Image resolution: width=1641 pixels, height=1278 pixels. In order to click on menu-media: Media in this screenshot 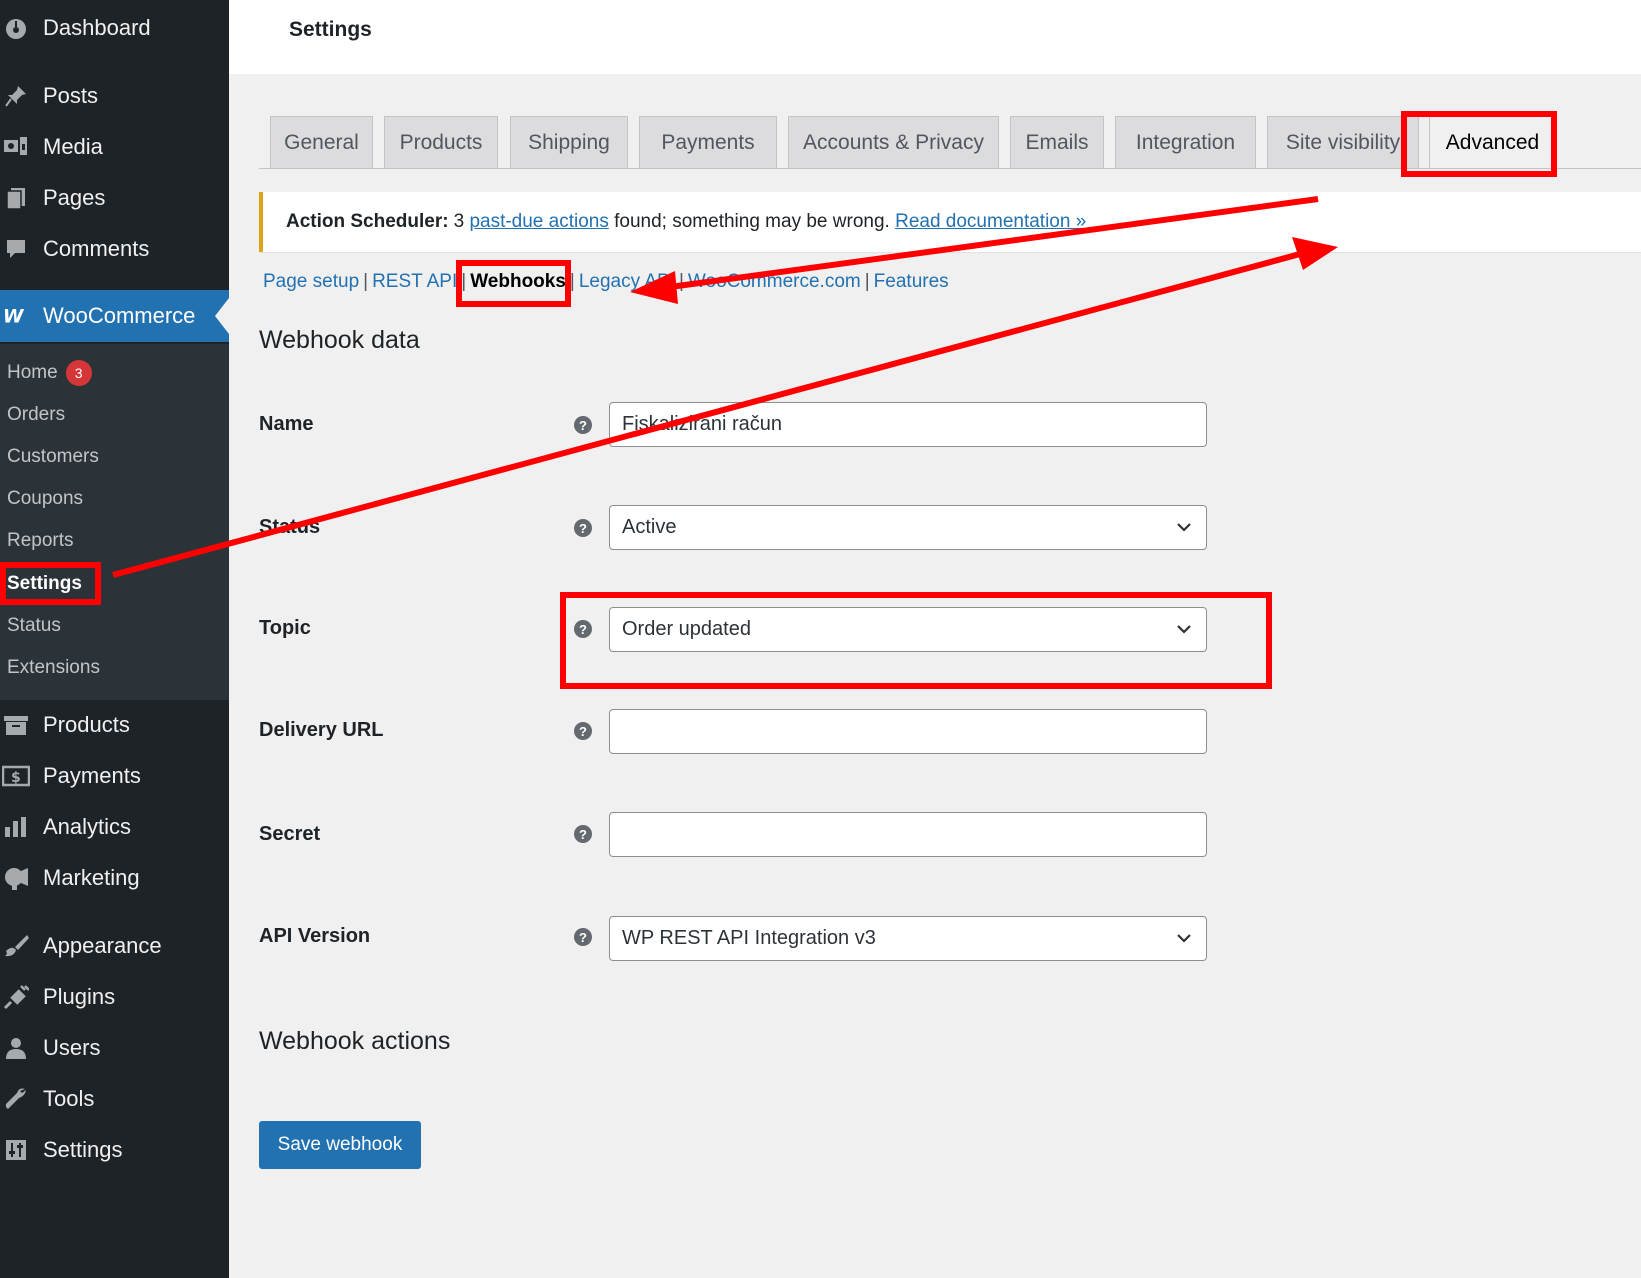, I will do `click(114, 147)`.